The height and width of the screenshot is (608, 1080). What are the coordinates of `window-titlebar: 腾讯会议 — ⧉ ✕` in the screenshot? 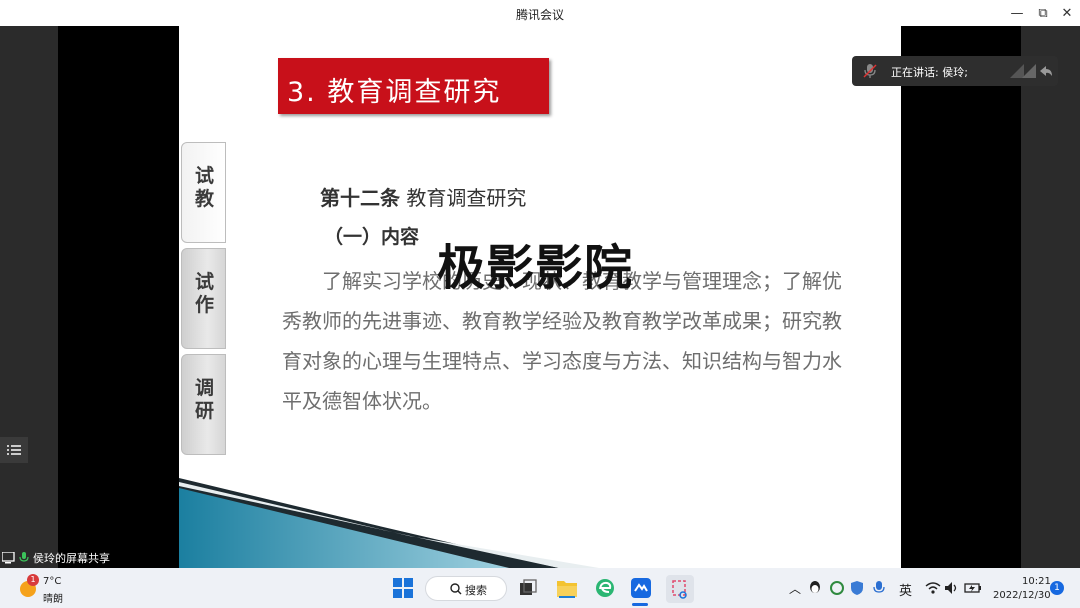 It's located at (540, 13).